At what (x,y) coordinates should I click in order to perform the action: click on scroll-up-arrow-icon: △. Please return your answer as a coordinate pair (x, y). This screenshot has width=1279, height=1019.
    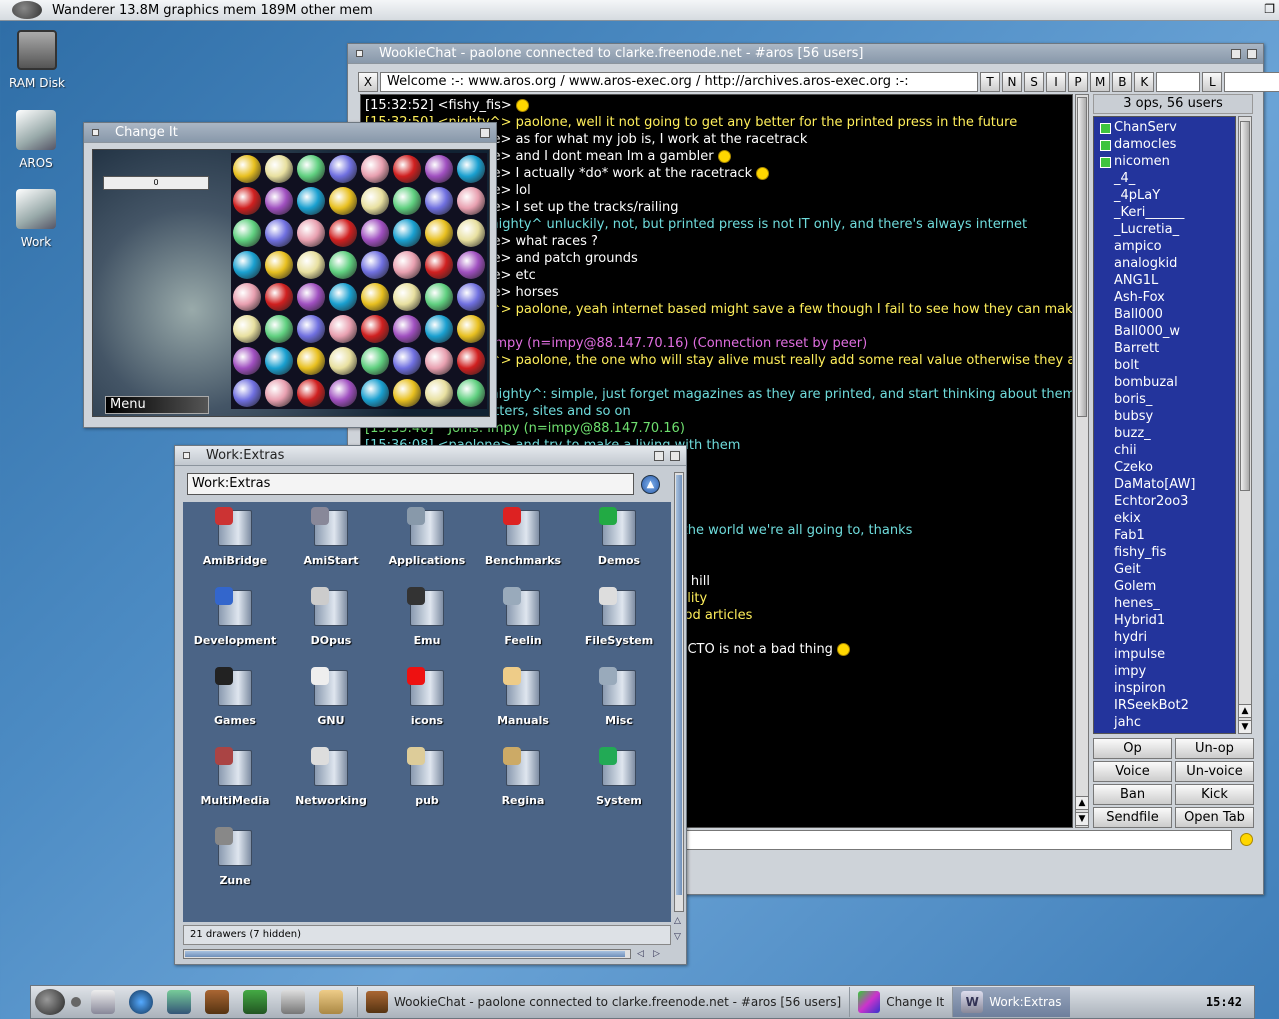
    Looking at the image, I should click on (677, 921).